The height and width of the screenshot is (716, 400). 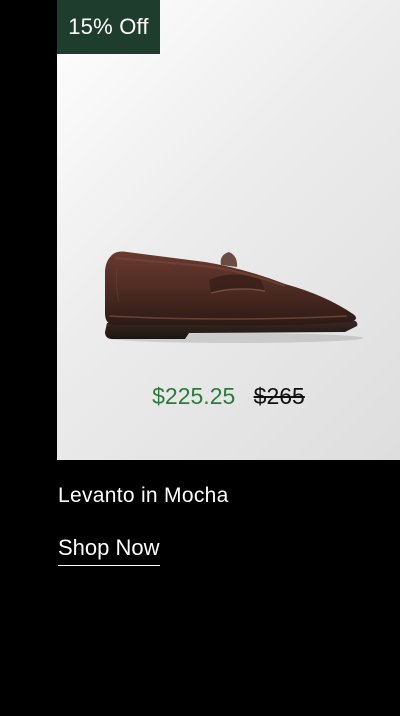 What do you see at coordinates (108, 27) in the screenshot?
I see `discount-badge: 15% Off` at bounding box center [108, 27].